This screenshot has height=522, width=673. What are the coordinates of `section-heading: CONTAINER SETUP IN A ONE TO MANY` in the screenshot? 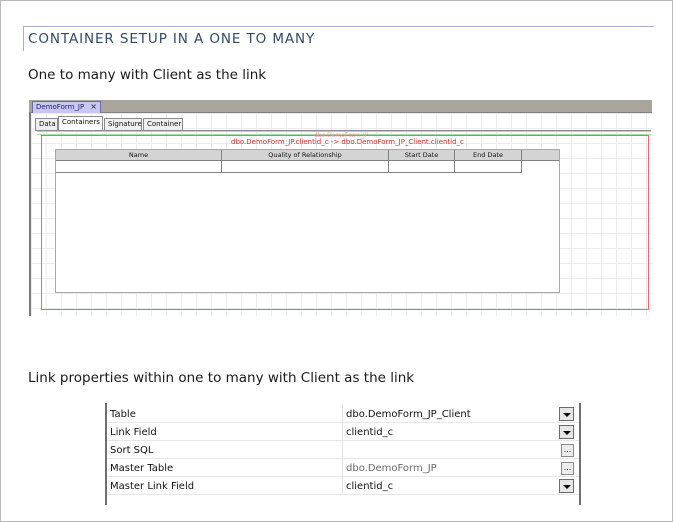 It's located at (338, 38).